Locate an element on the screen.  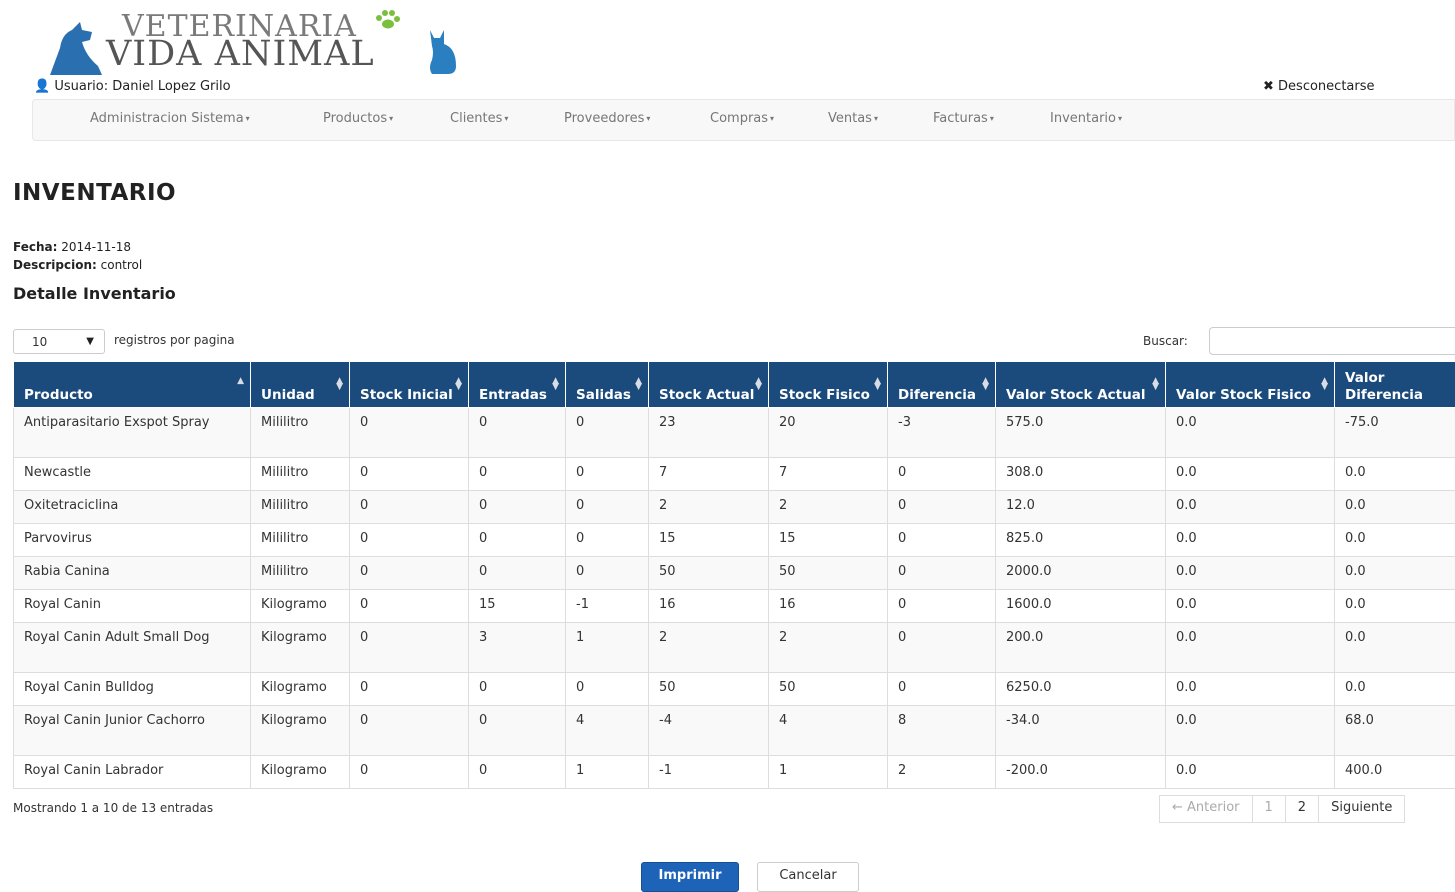
table-cell: 400.0 is located at coordinates (1395, 772).